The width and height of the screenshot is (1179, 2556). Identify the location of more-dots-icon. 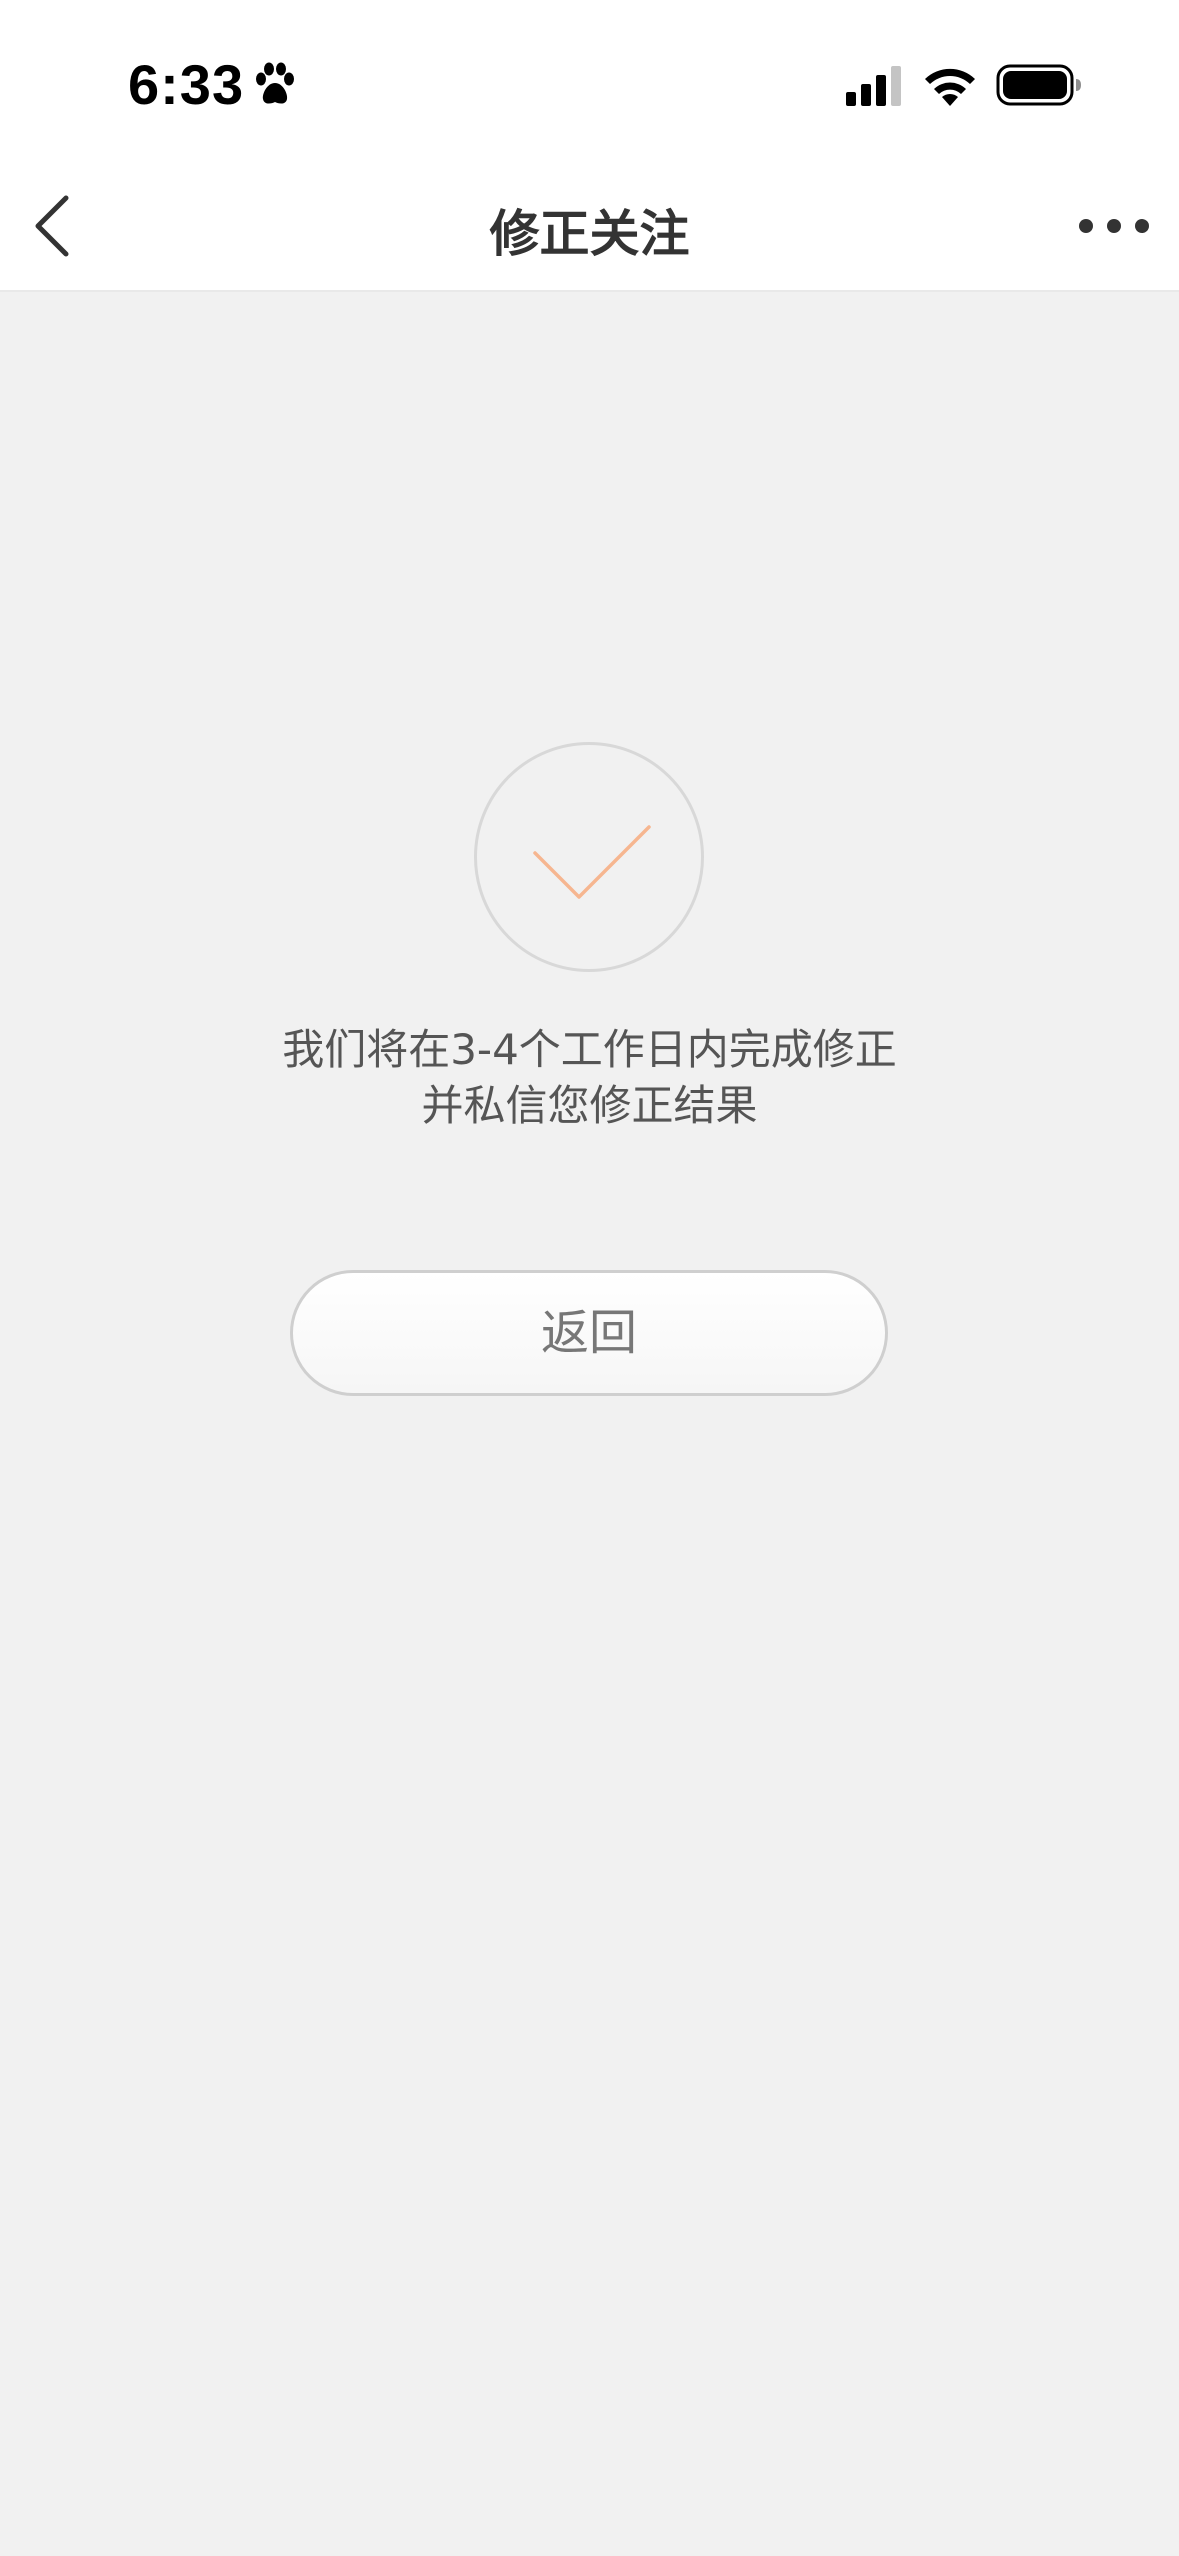
(1114, 226).